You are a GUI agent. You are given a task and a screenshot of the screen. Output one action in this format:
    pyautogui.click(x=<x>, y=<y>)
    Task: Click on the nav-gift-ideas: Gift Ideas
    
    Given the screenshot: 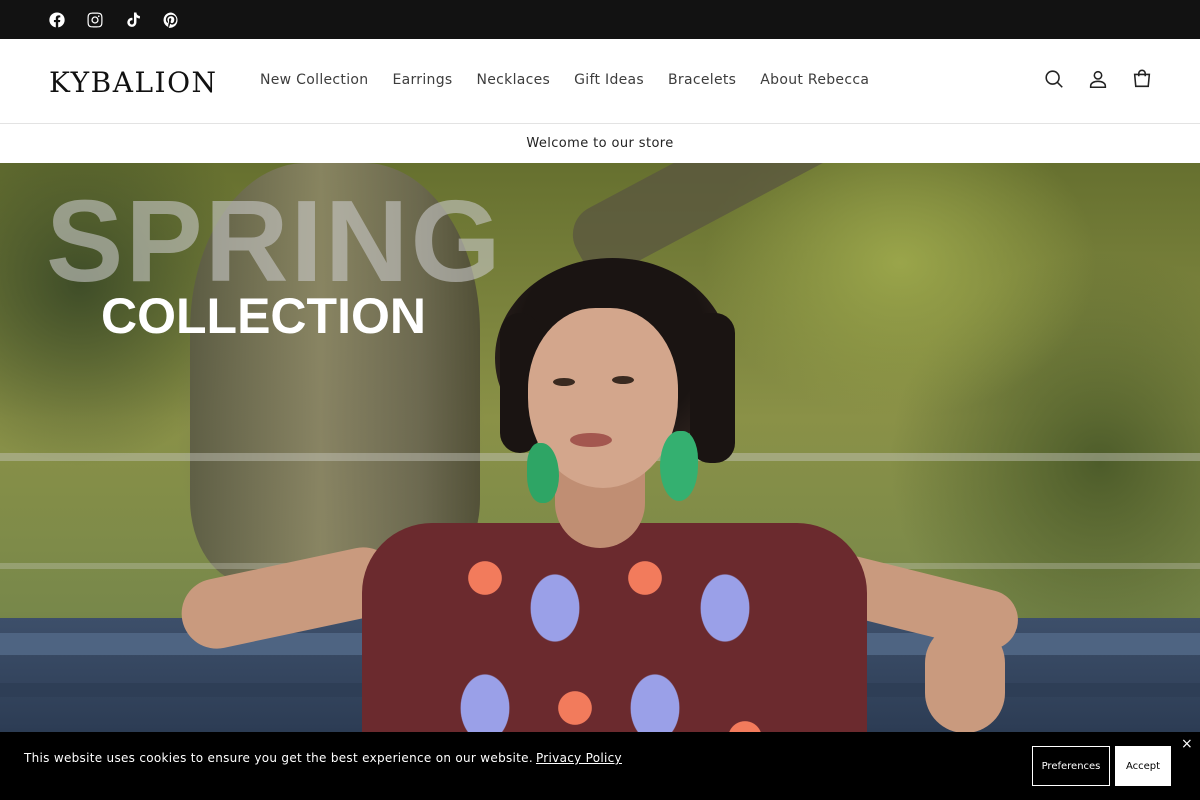 What is the action you would take?
    pyautogui.click(x=609, y=80)
    